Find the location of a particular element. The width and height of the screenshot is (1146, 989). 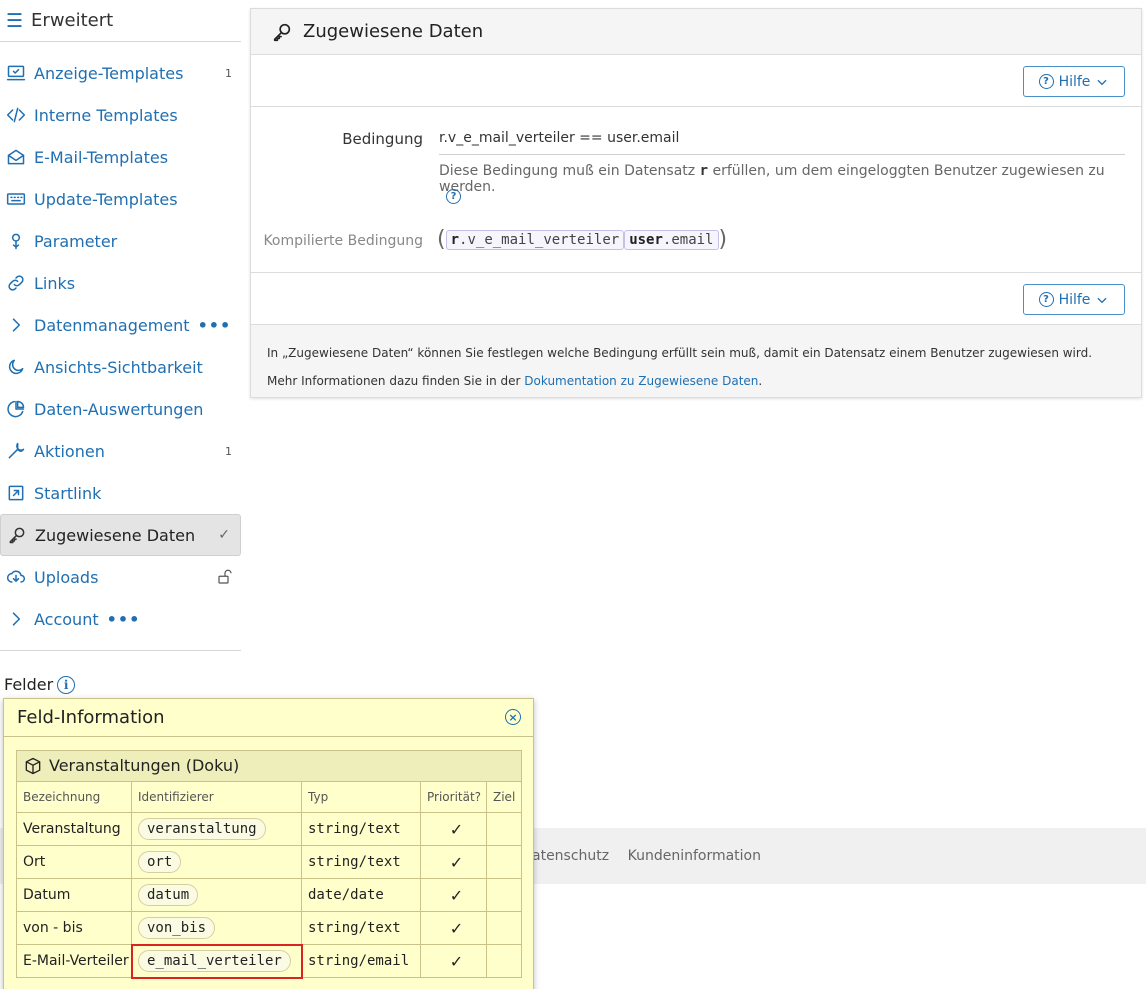

identifier-chip: veranstaltung is located at coordinates (202, 829).